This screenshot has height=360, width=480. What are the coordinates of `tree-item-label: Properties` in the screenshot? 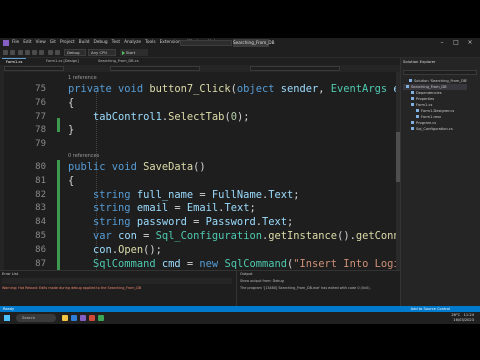 It's located at (425, 99).